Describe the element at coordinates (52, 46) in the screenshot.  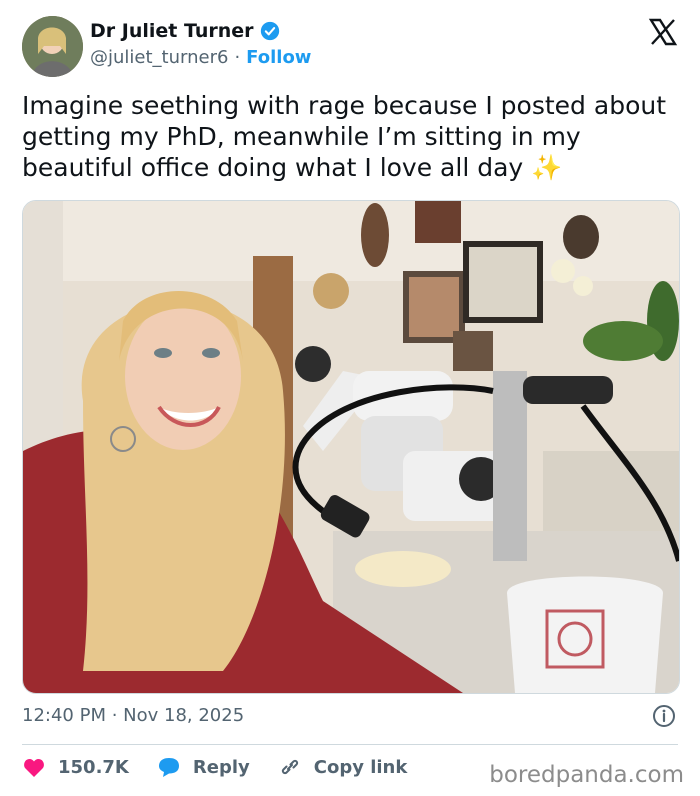
I see `author-avatar` at that location.